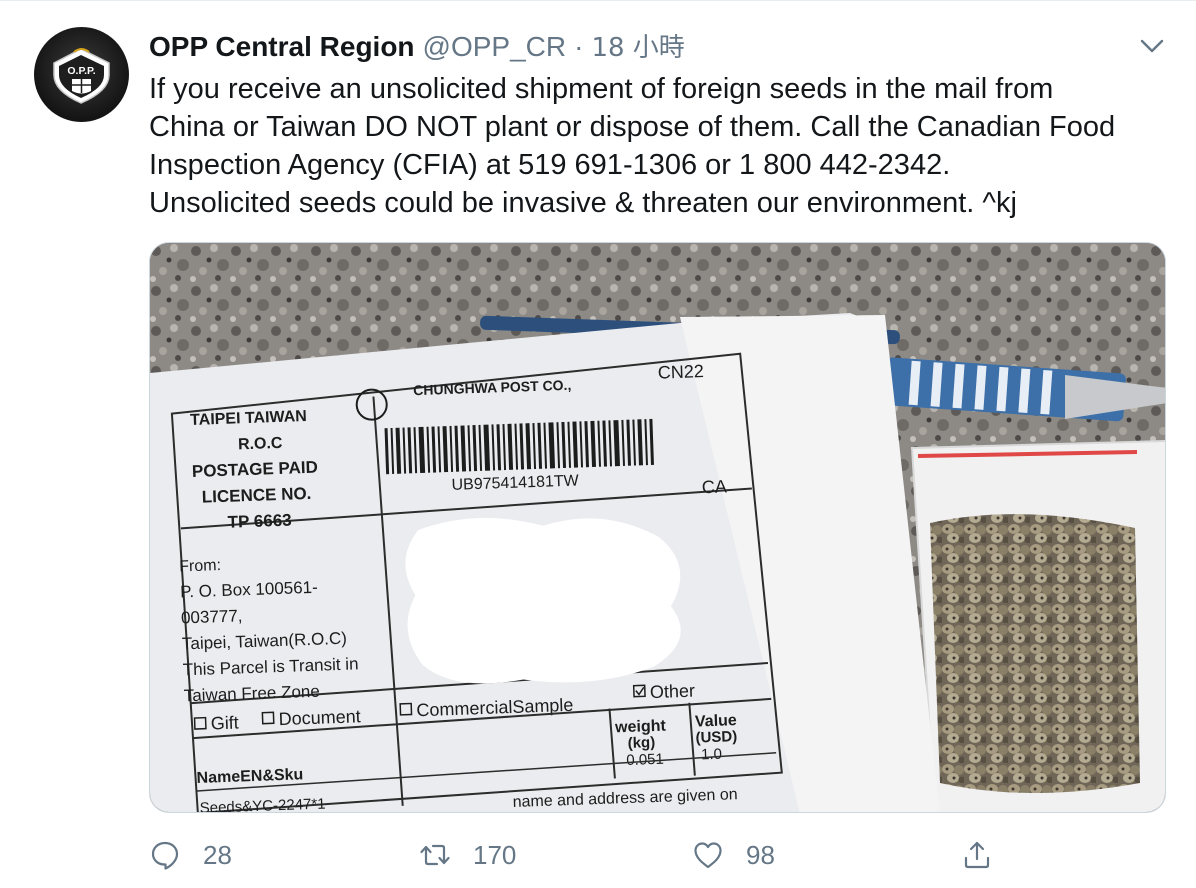  Describe the element at coordinates (190, 855) in the screenshot. I see `reply-button: 28` at that location.